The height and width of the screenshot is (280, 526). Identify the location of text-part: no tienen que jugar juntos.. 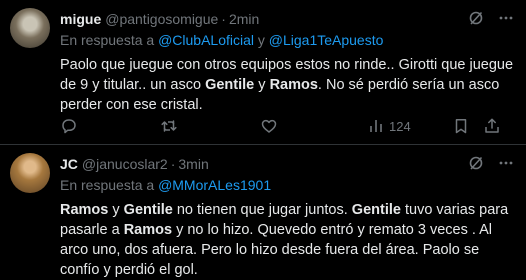
(262, 210).